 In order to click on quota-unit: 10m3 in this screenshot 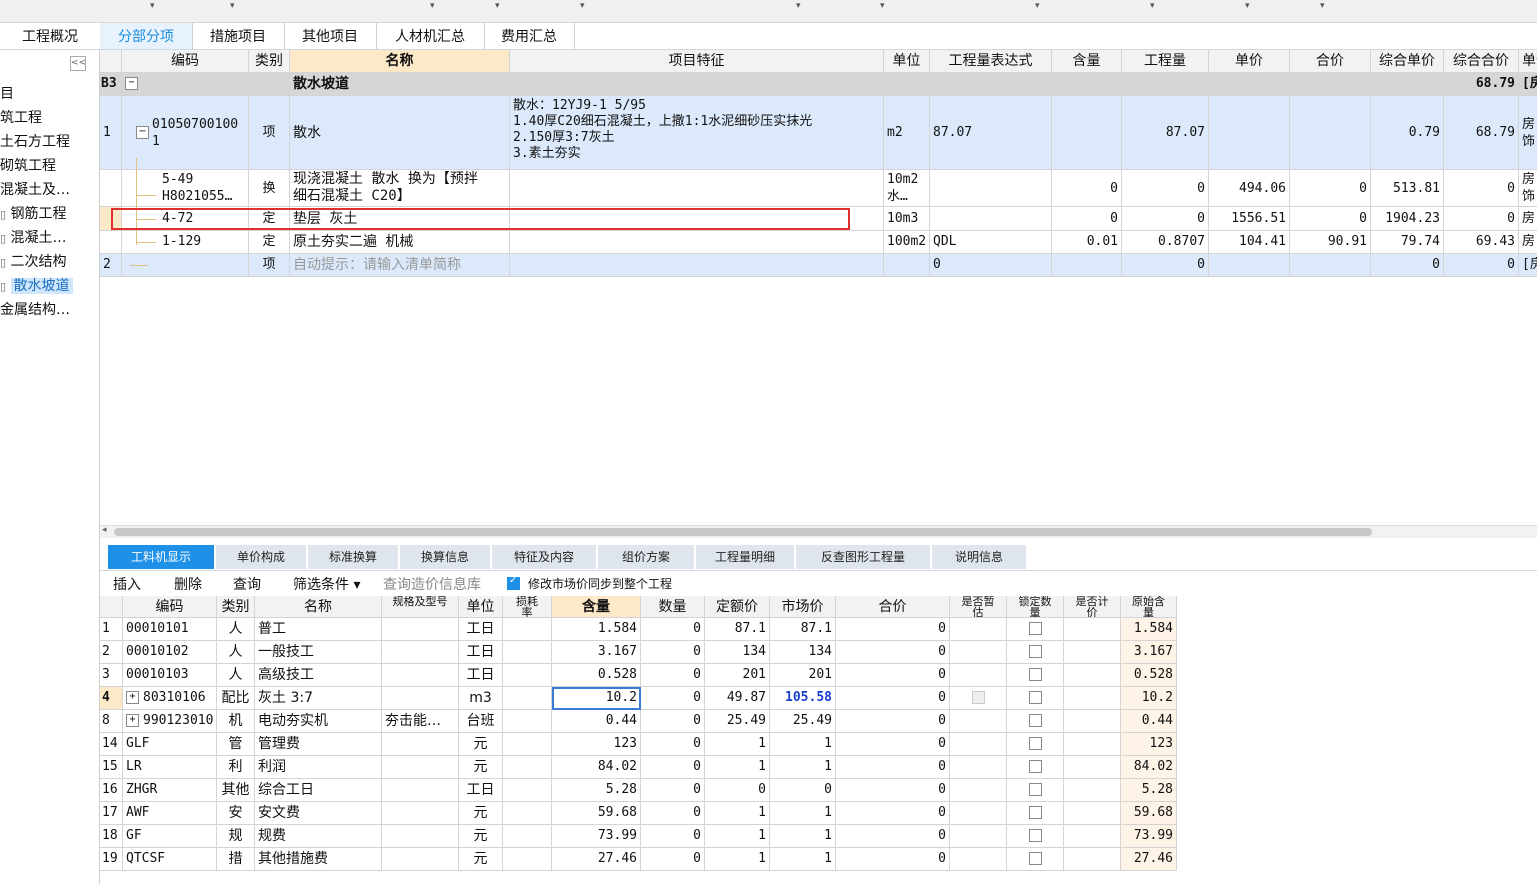, I will do `click(907, 219)`.